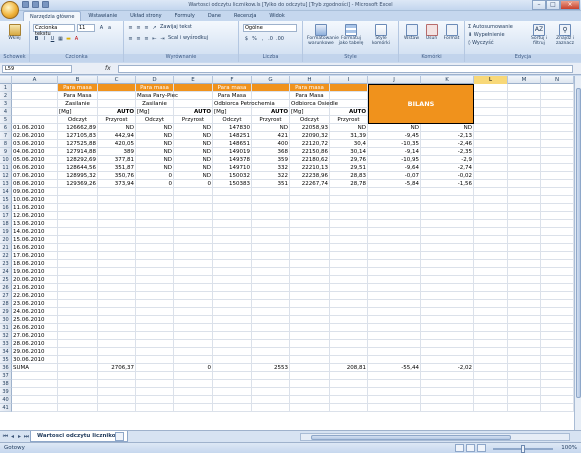 This screenshot has width=581, height=453. I want to click on tab-formulas: Formuły, so click(185, 16).